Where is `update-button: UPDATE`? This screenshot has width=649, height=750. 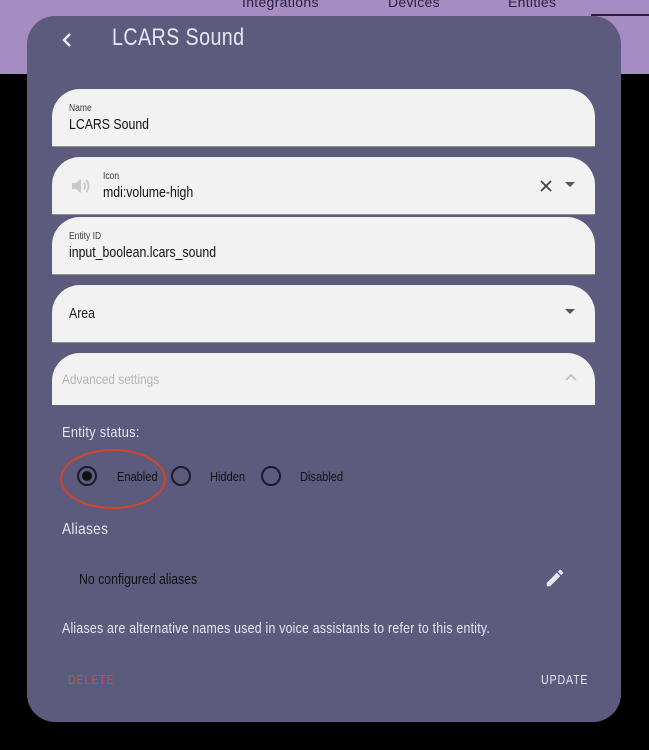 update-button: UPDATE is located at coordinates (564, 679).